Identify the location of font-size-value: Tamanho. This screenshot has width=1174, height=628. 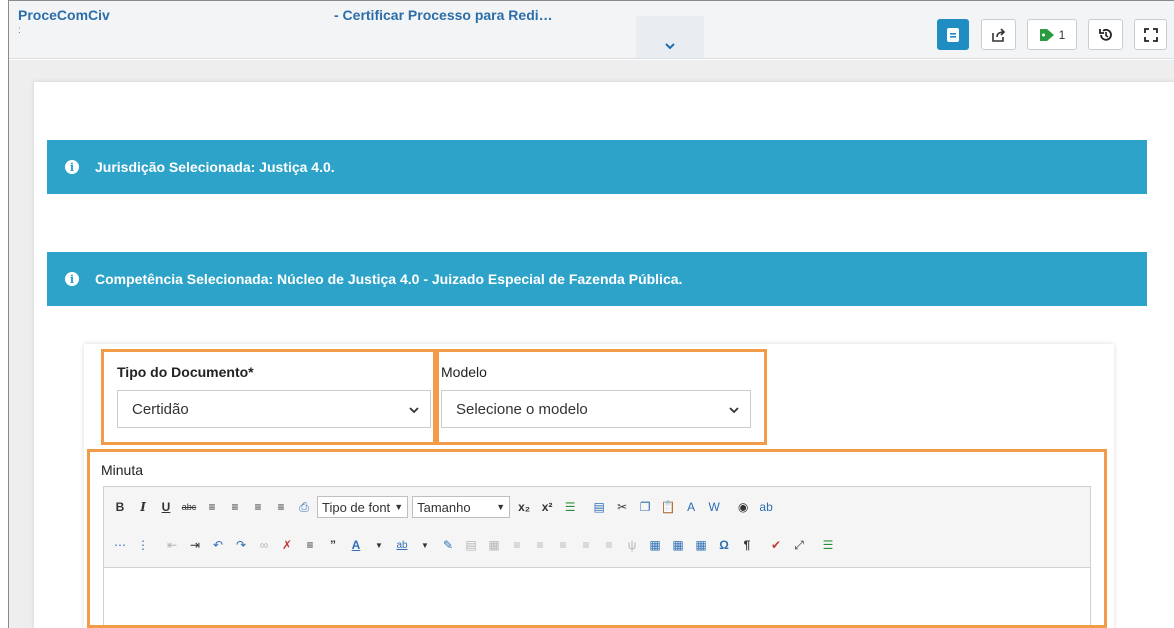
(444, 507).